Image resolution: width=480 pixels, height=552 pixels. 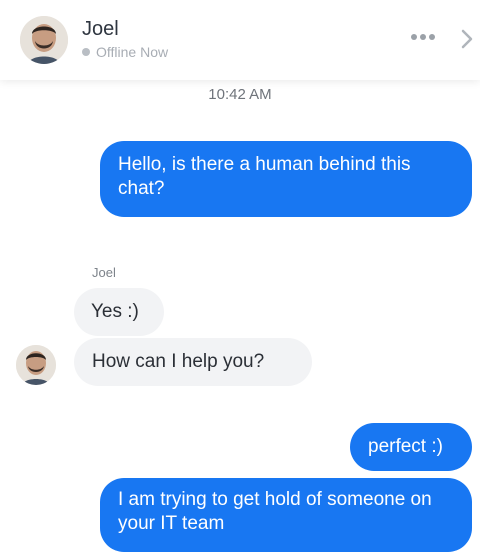 I want to click on chevron-right-icon, so click(x=467, y=39).